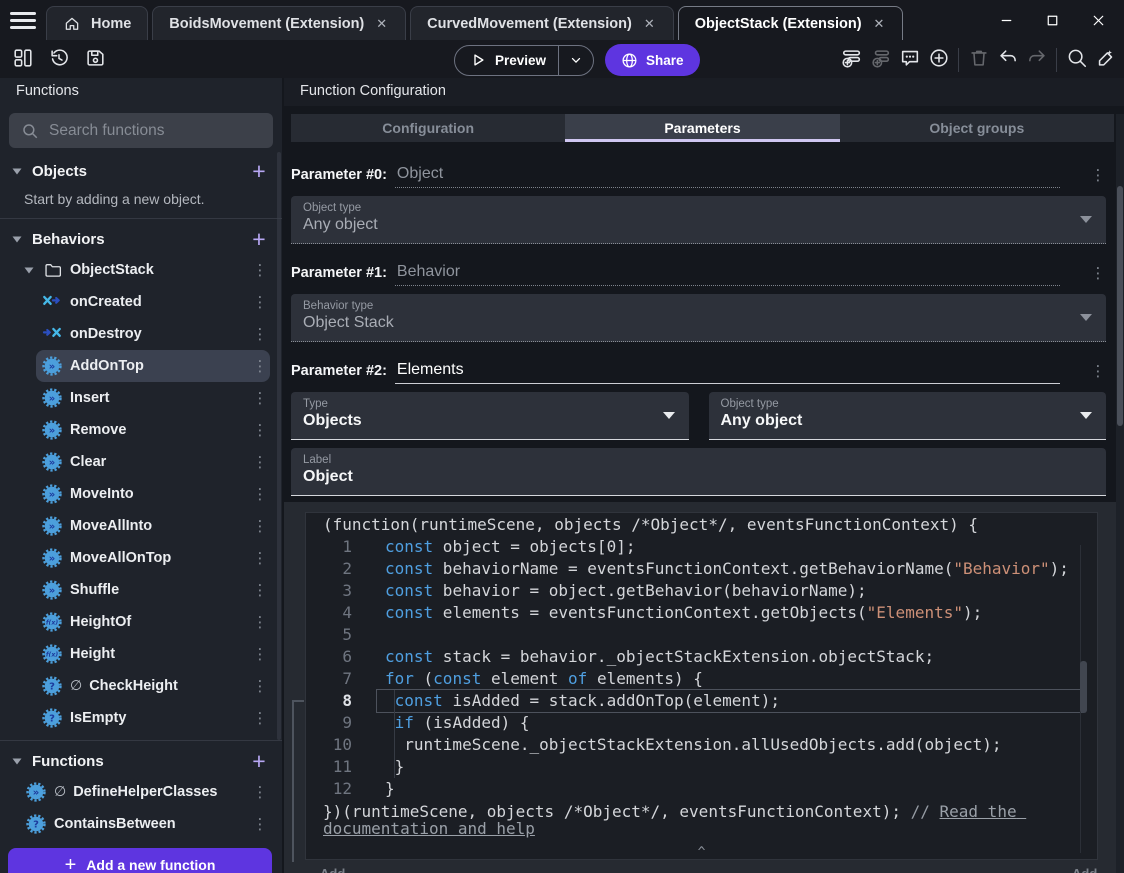 This screenshot has height=873, width=1124. I want to click on search-functions-input, so click(155, 130).